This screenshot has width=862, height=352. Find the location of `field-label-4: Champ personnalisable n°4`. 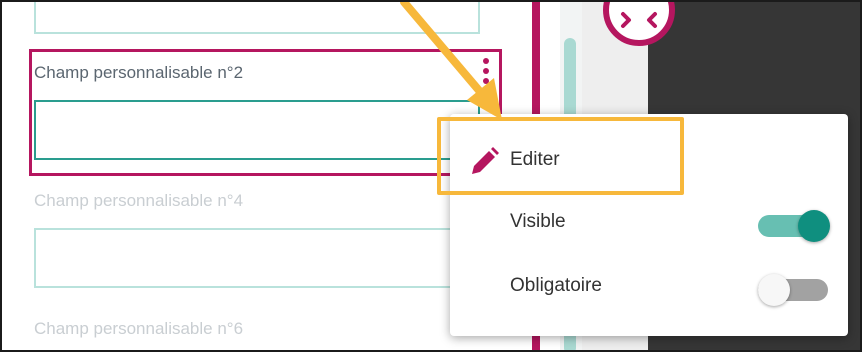

field-label-4: Champ personnalisable n°4 is located at coordinates (139, 200).